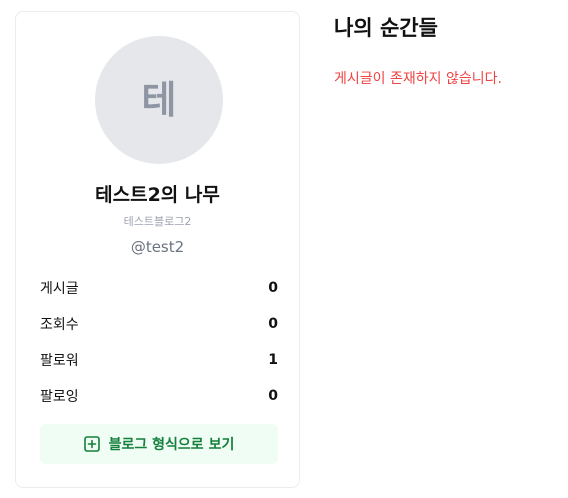  What do you see at coordinates (159, 288) in the screenshot?
I see `stat-row-posts: 게시글 0` at bounding box center [159, 288].